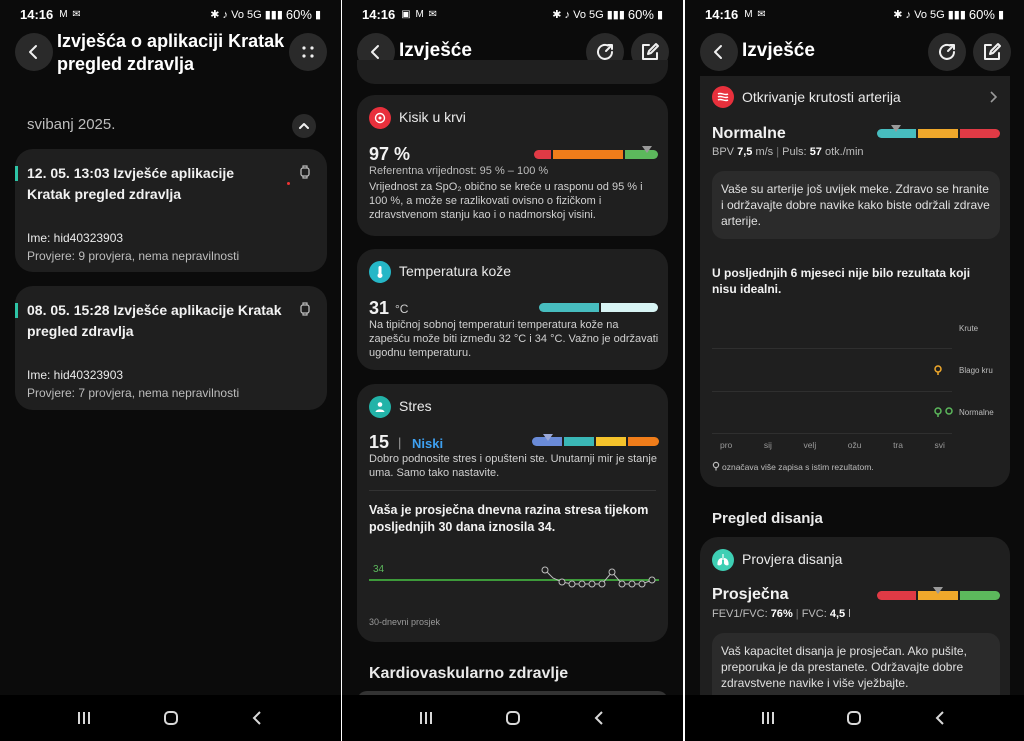  What do you see at coordinates (938, 590) in the screenshot?
I see `breath-marker` at bounding box center [938, 590].